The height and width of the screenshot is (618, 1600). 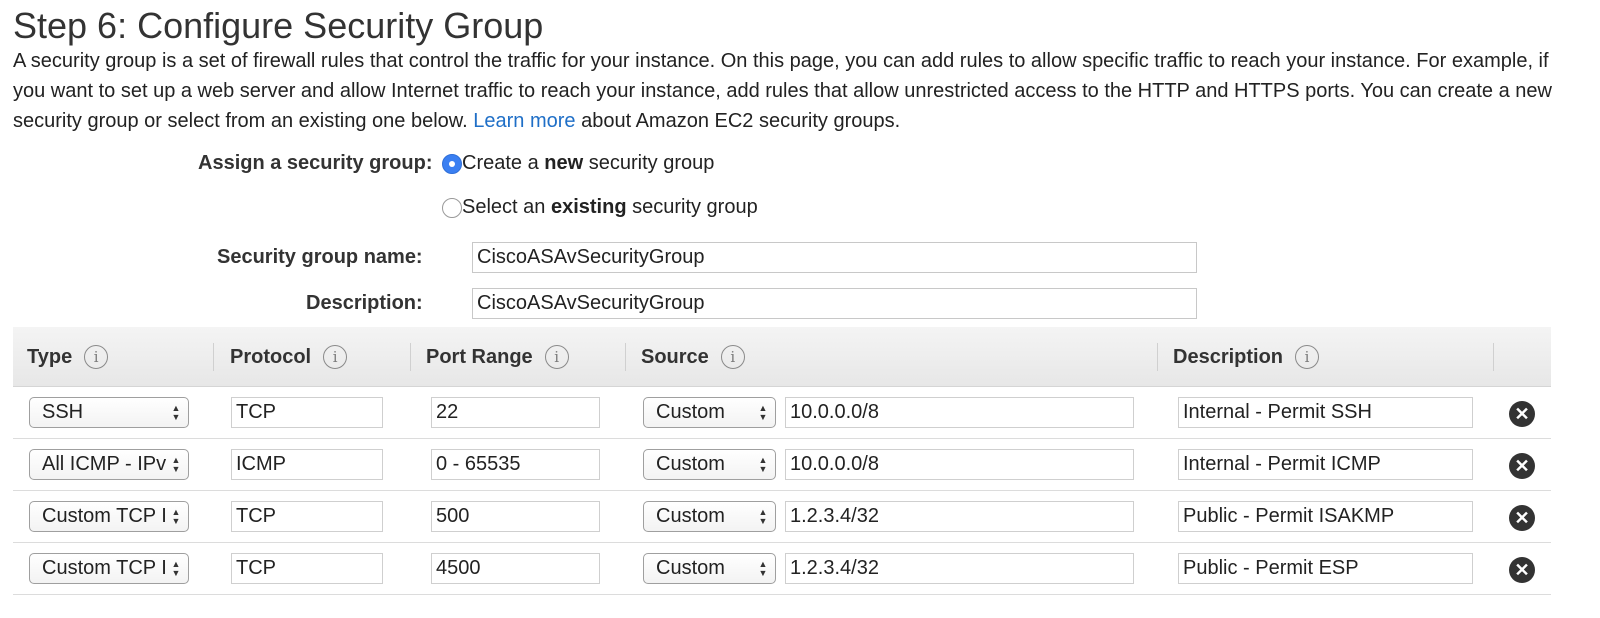 I want to click on page-title: Step 6: Configure Security Group, so click(x=278, y=25).